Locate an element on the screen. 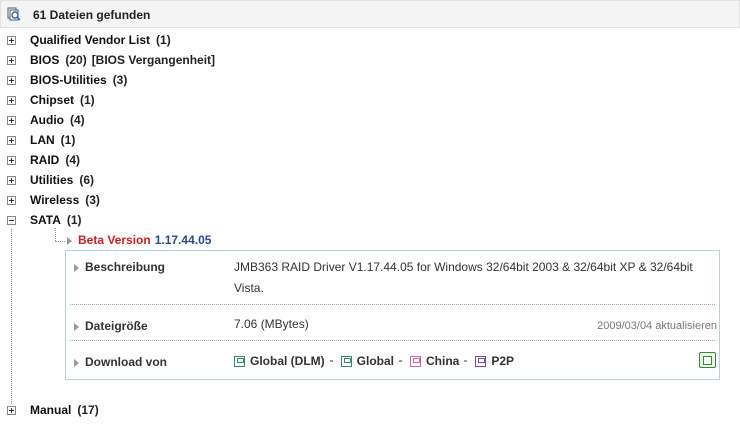  category-label: BIOS is located at coordinates (45, 60).